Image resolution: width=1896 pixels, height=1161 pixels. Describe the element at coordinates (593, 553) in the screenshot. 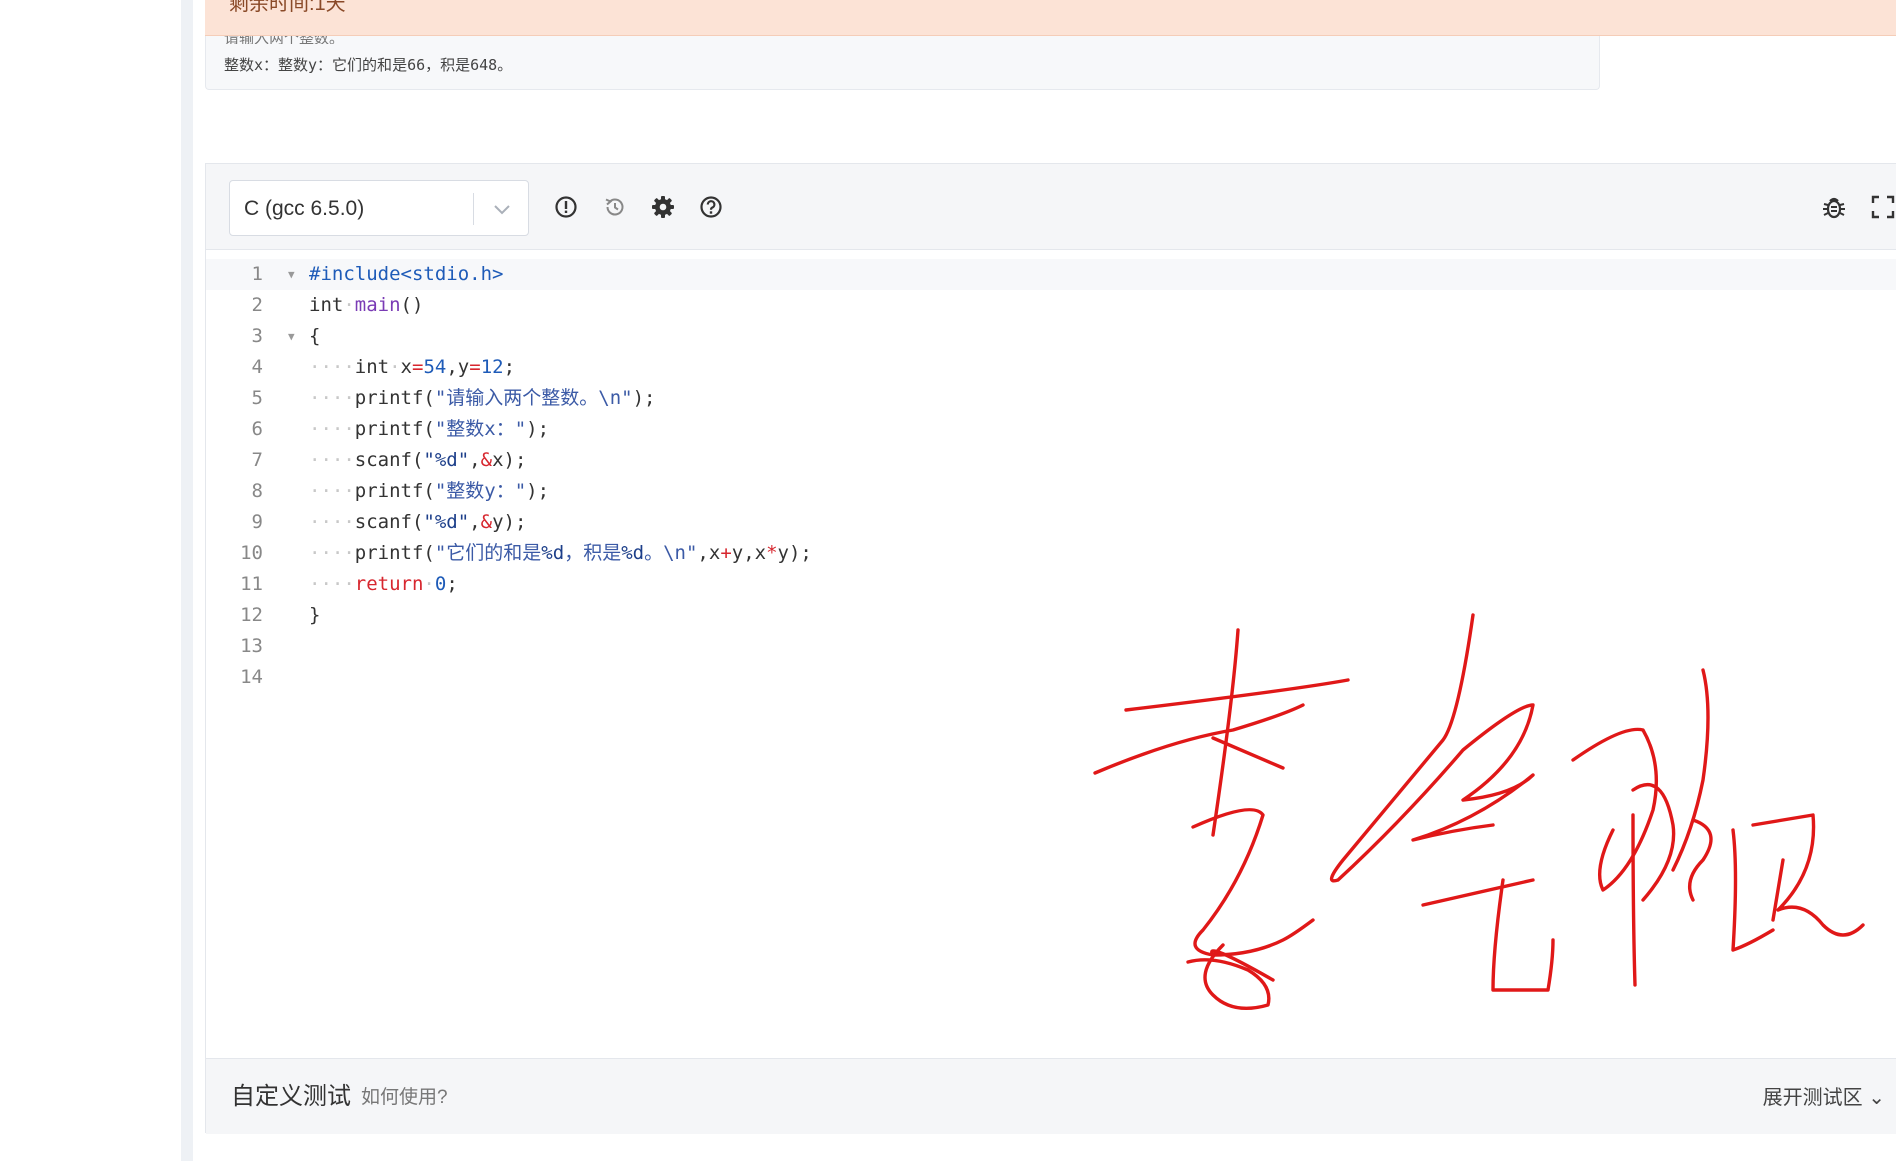

I see `code-token: ，积是` at that location.